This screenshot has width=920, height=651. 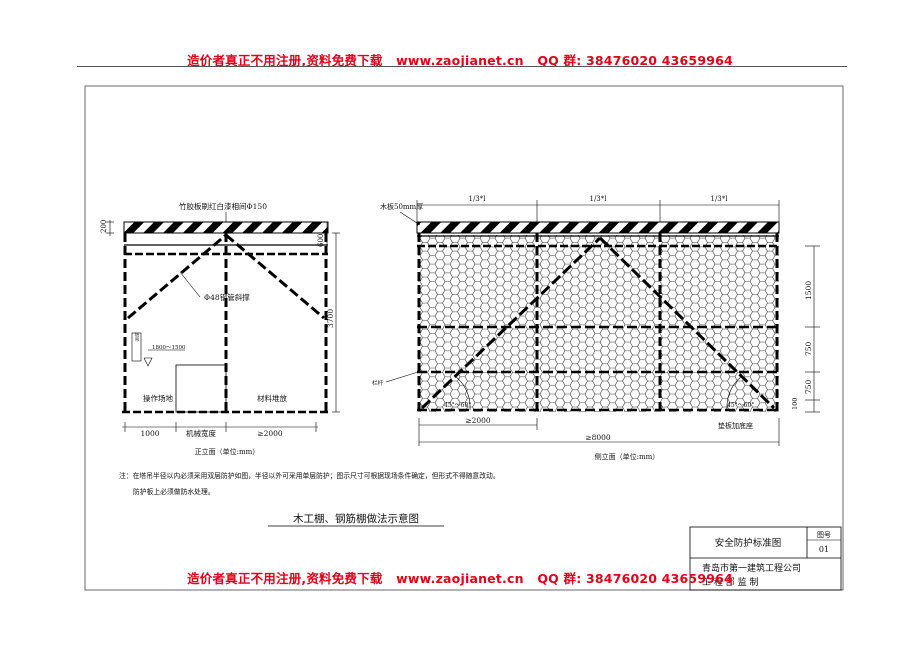 I want to click on board-label: 木板50mm厚, so click(x=401, y=206).